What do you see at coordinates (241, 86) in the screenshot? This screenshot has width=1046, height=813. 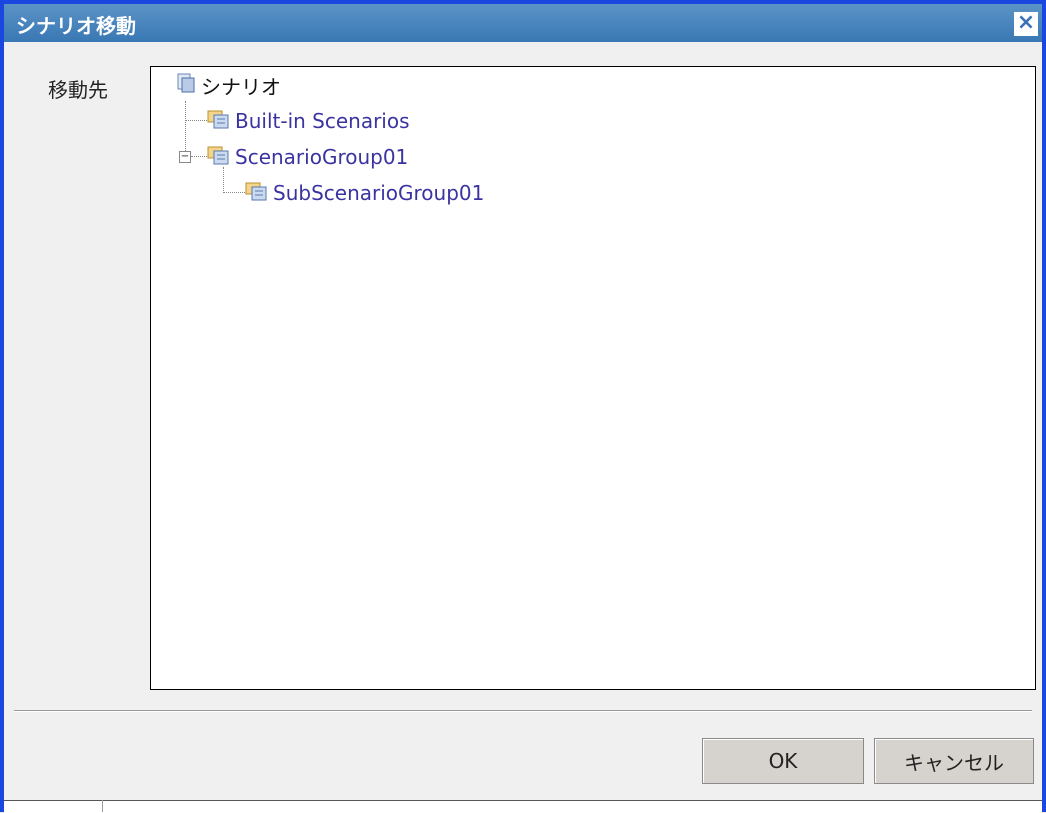 I see `tree-root-label: シナリオ` at bounding box center [241, 86].